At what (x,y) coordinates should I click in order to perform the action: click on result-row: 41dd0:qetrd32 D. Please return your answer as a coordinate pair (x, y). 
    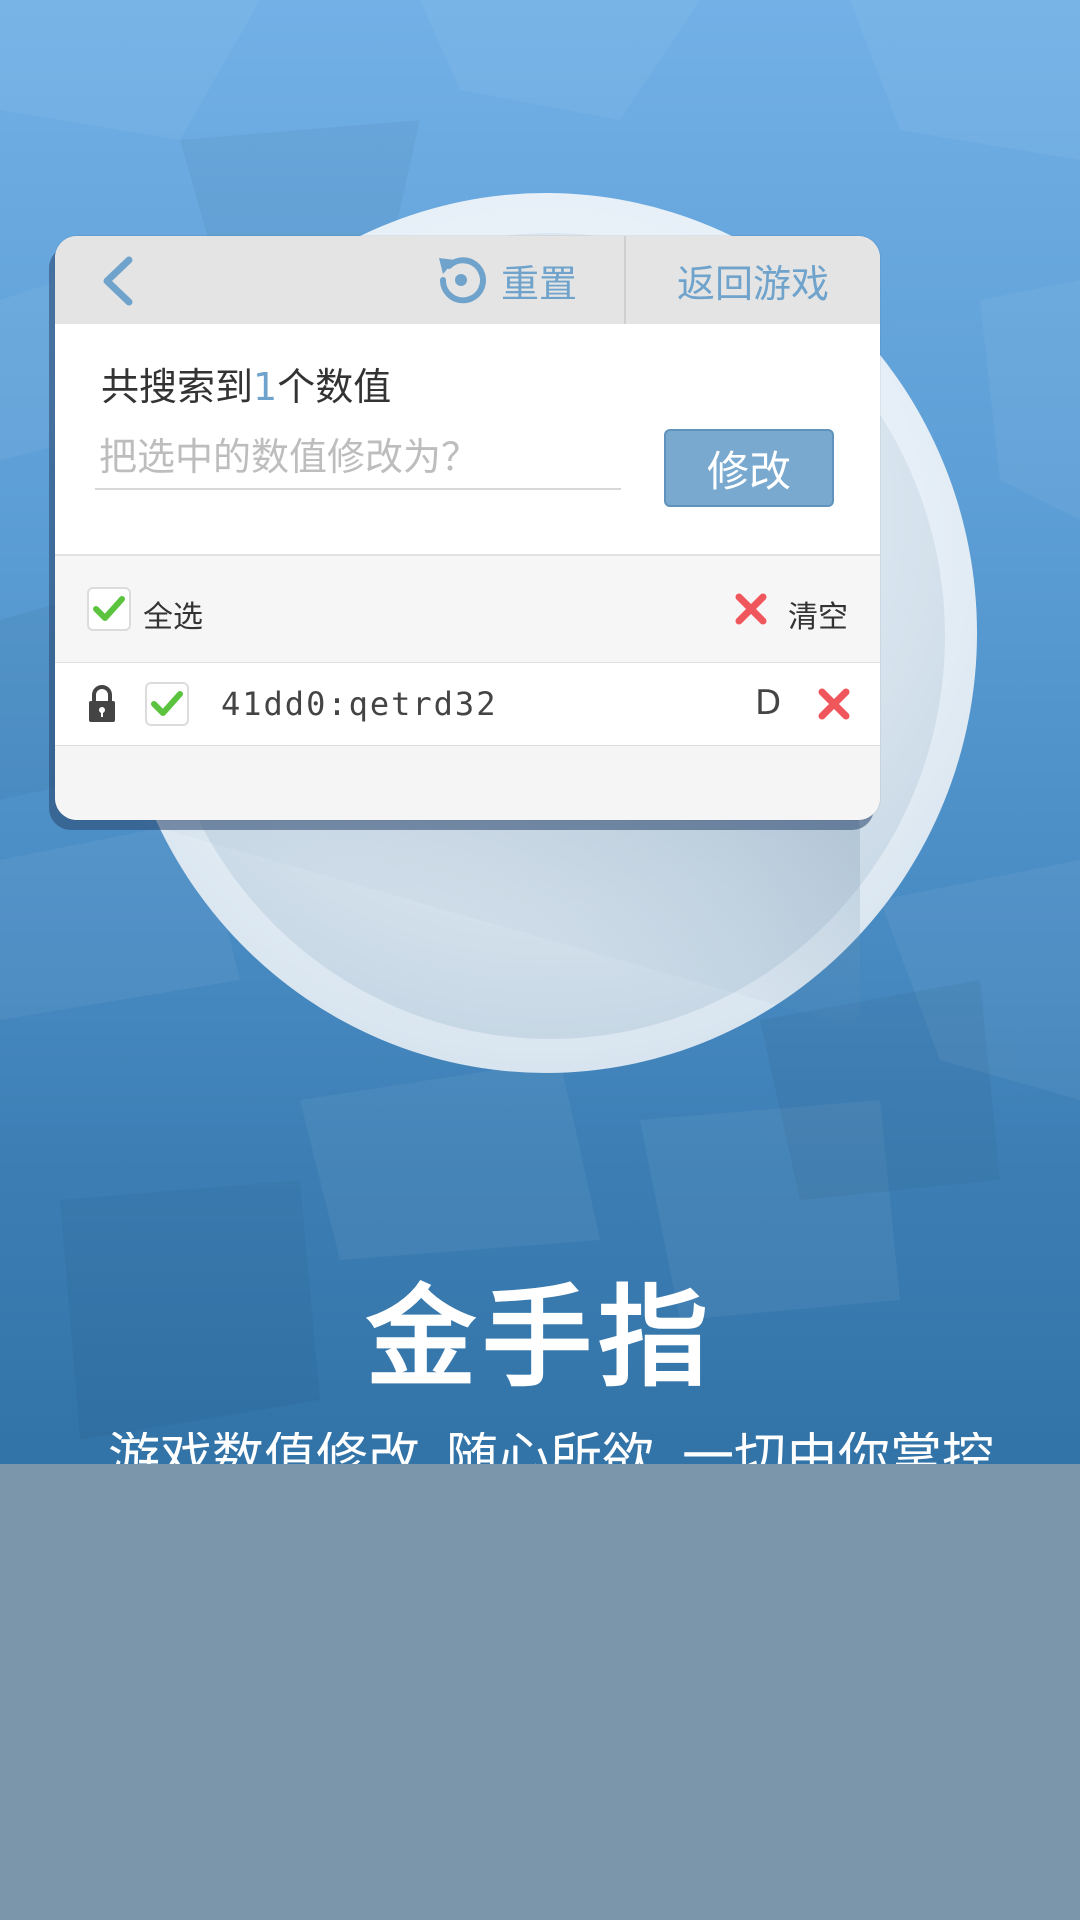
    Looking at the image, I should click on (467, 704).